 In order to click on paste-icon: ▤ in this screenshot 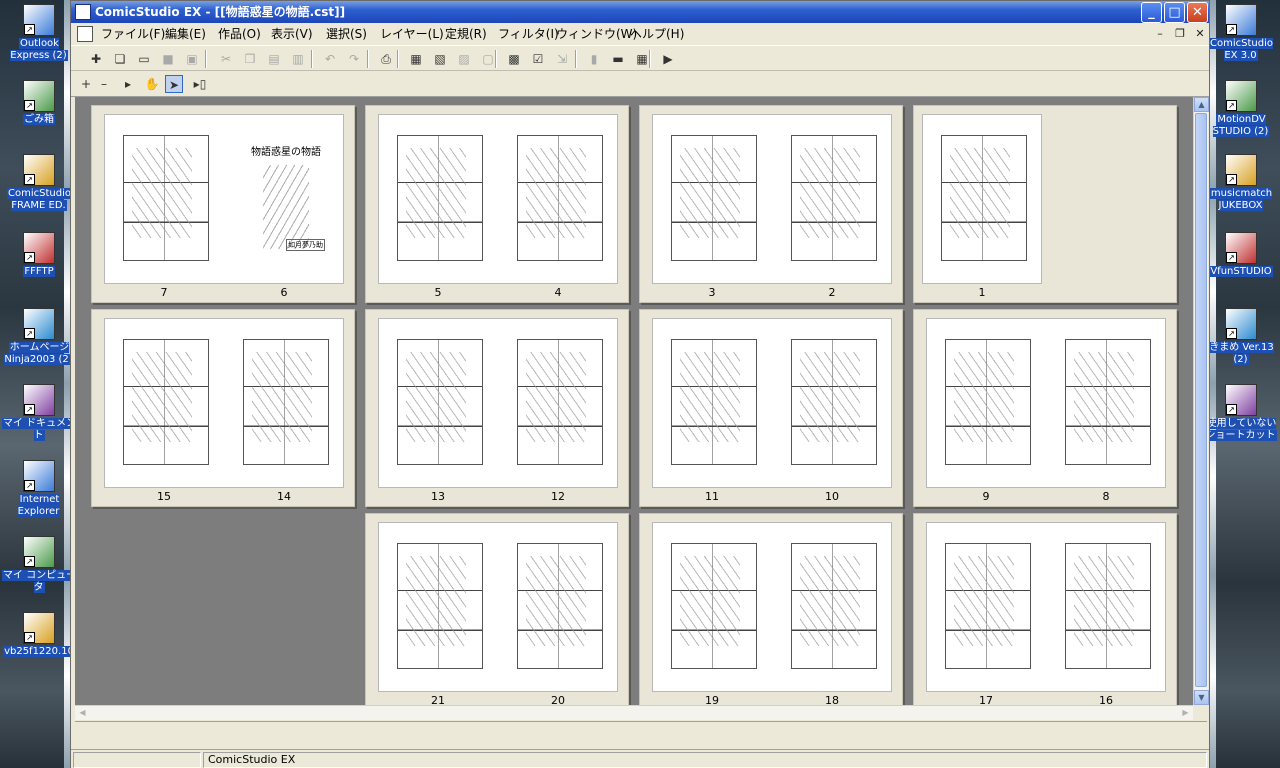, I will do `click(274, 59)`.